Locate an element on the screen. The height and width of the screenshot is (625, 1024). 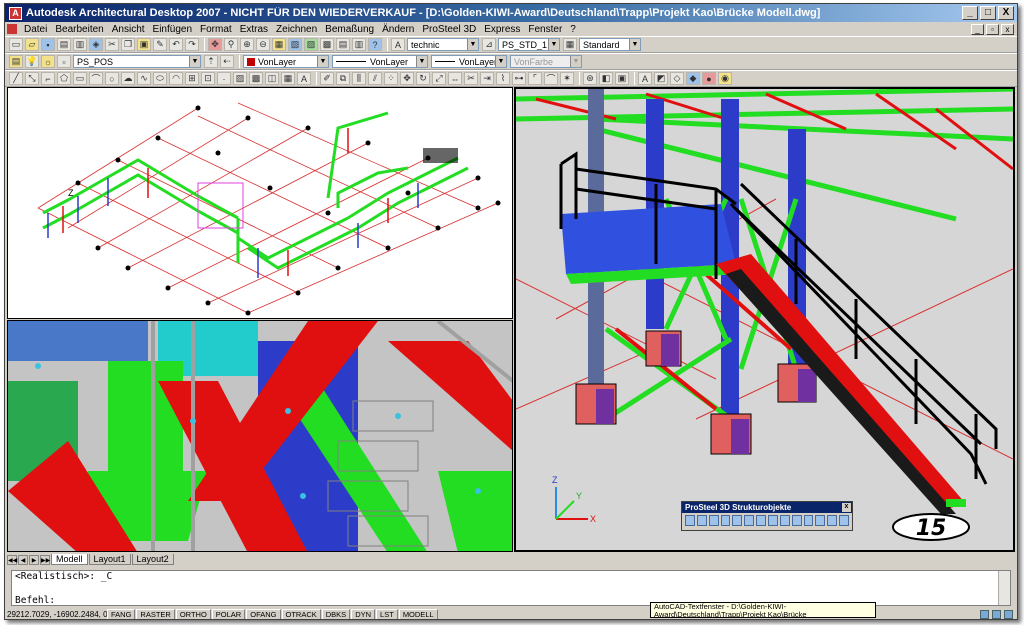
tab-layout1: Layout1 is located at coordinates (109, 559).